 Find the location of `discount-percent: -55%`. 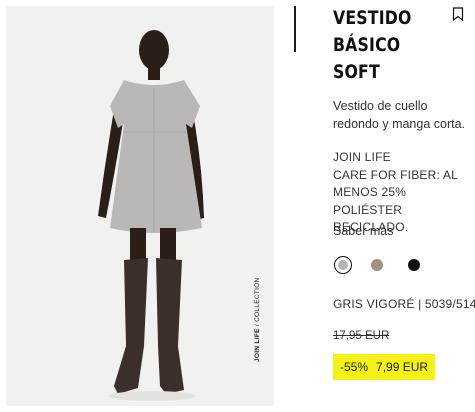

discount-percent: -55% is located at coordinates (354, 367).